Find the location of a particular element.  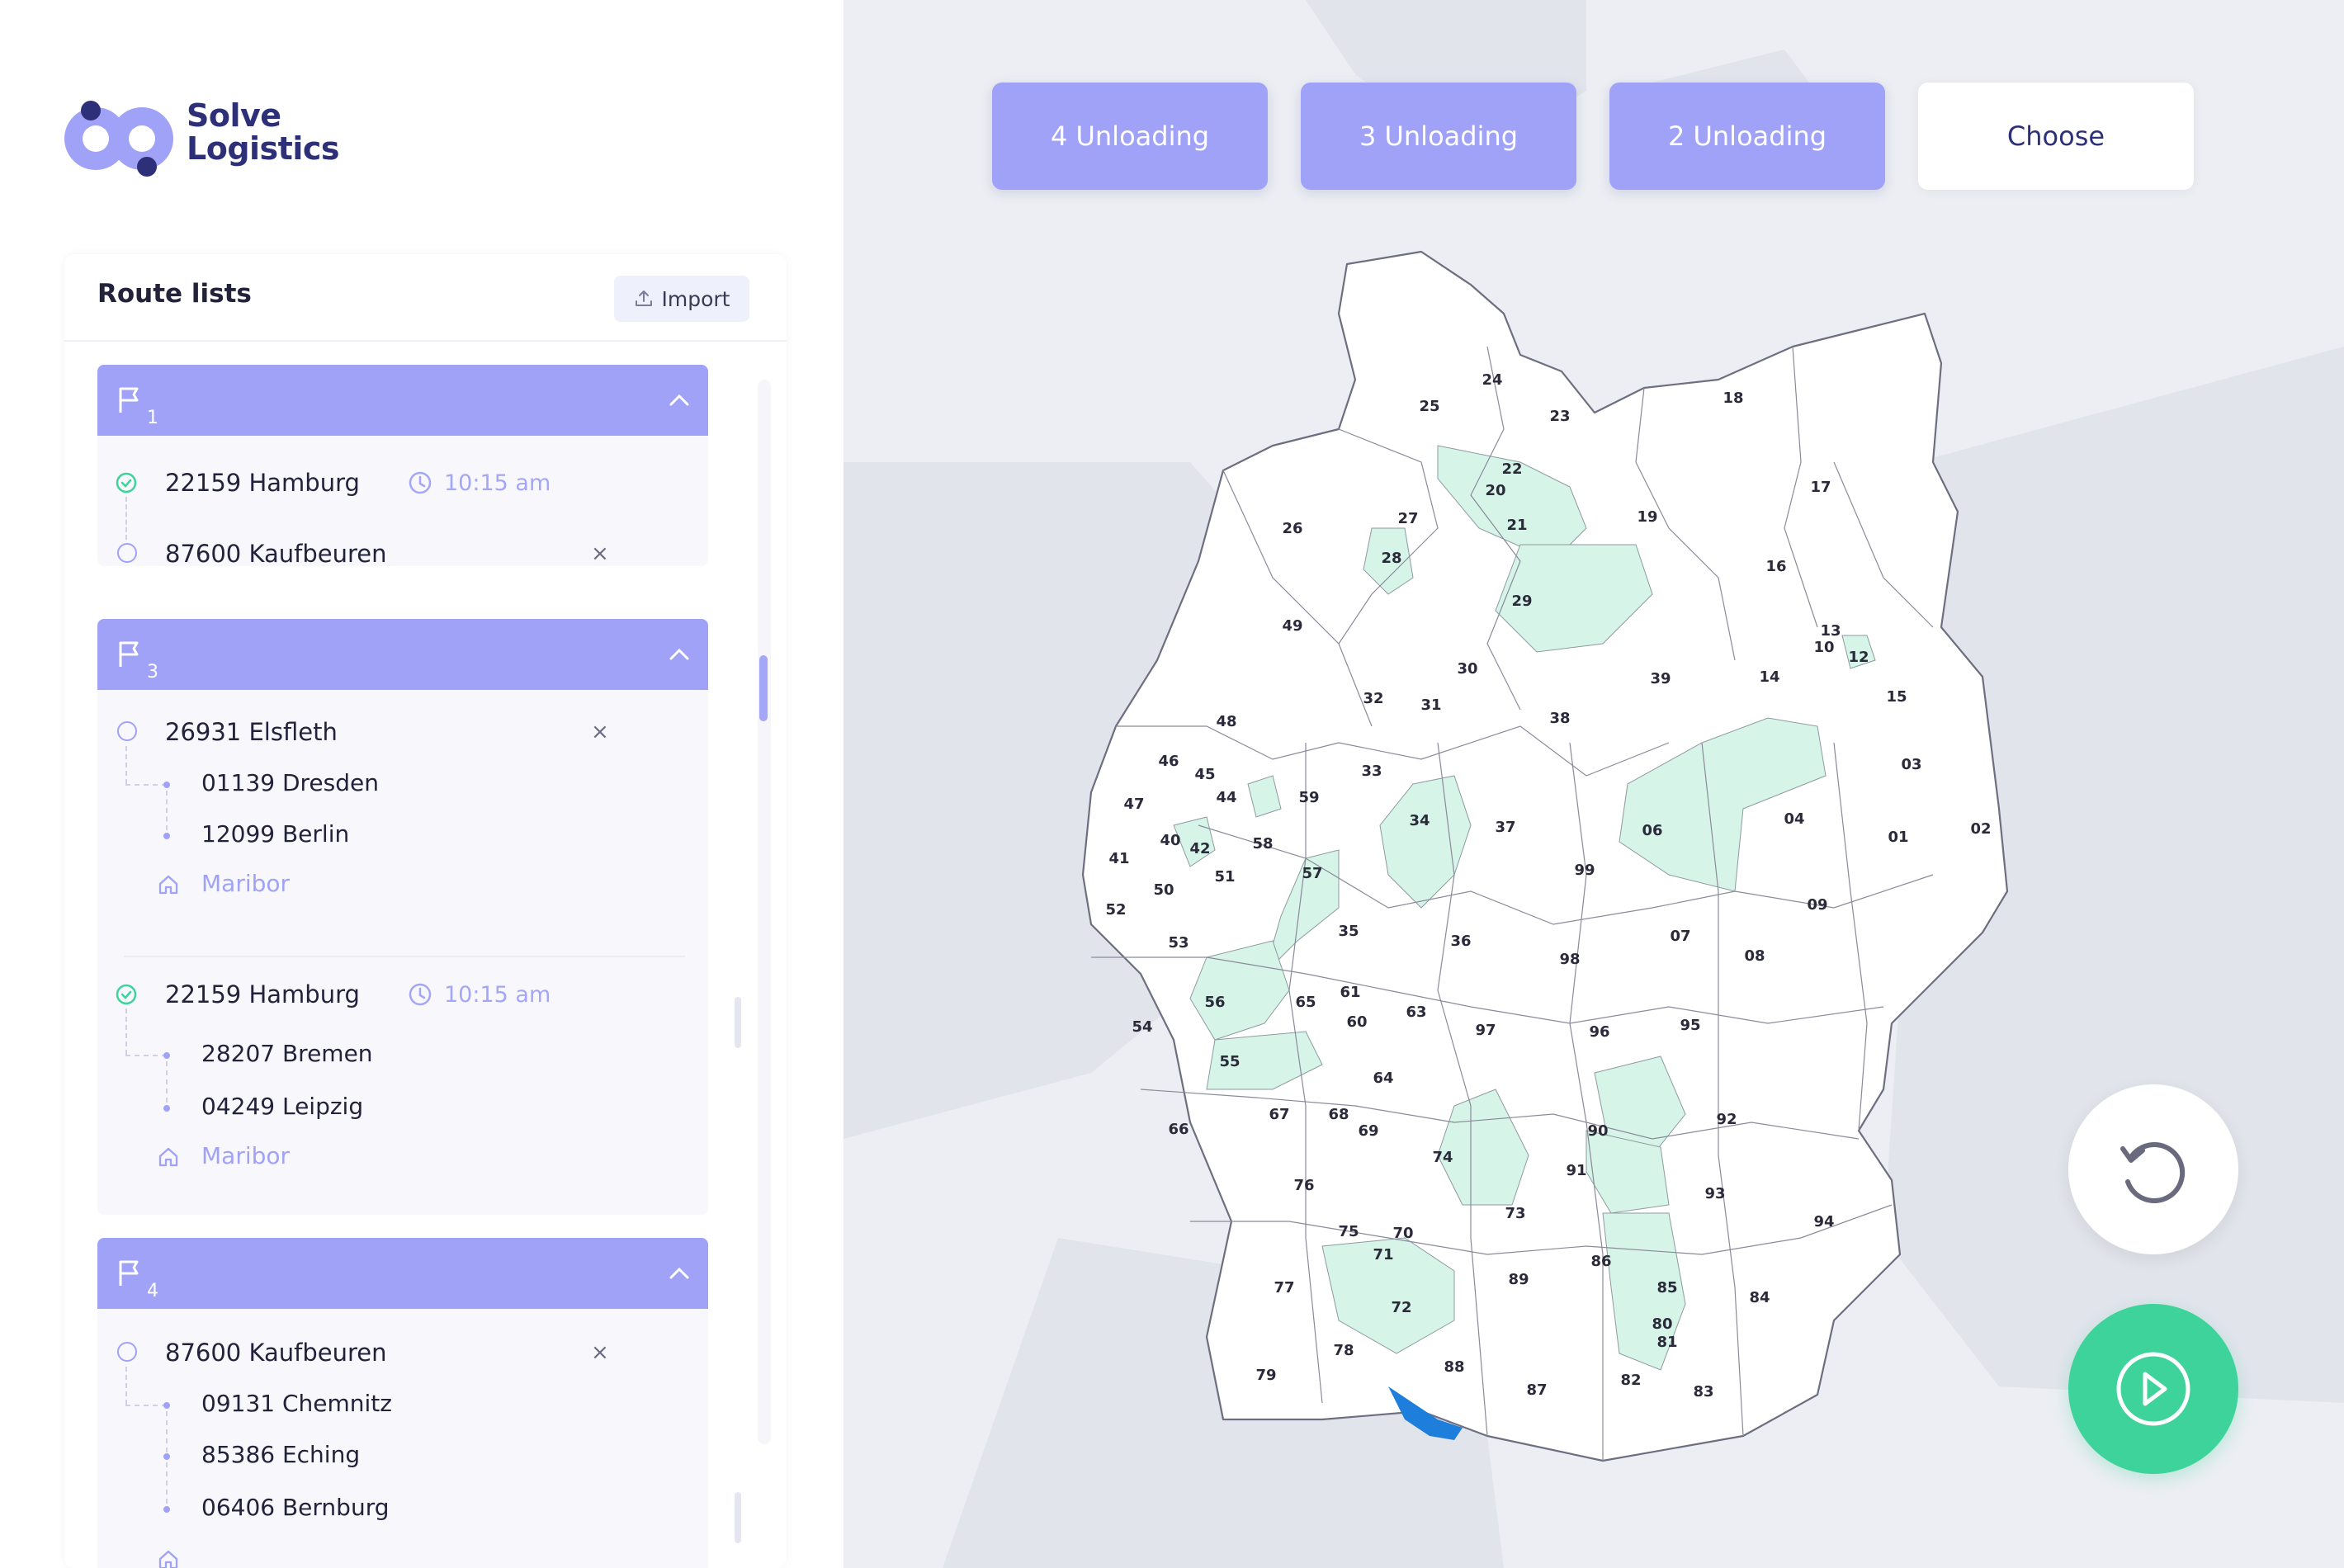

region-label-57: 57 is located at coordinates (1312, 874).